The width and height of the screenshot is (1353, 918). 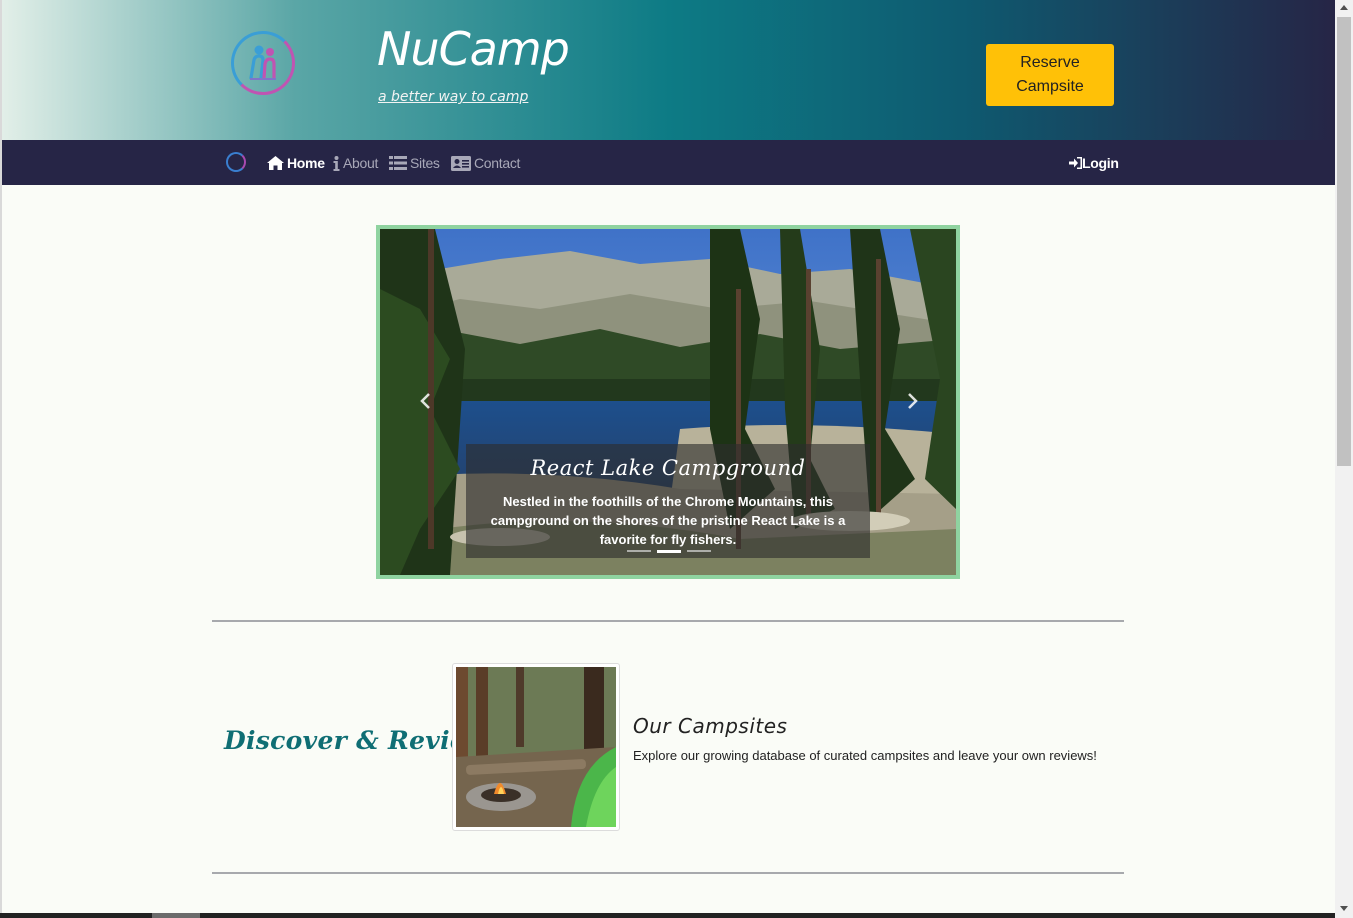 I want to click on nav-item-home: Home, so click(x=296, y=163).